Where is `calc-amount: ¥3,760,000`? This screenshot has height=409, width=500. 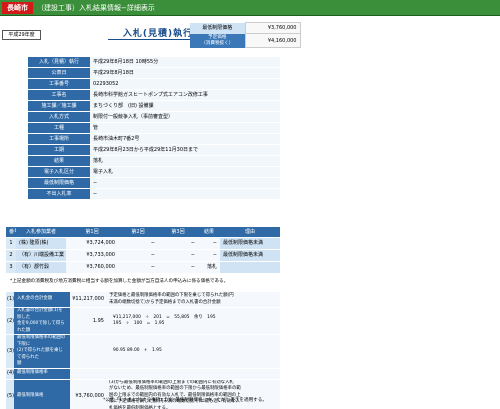
calc-amount: ¥3,760,000 is located at coordinates (88, 393).